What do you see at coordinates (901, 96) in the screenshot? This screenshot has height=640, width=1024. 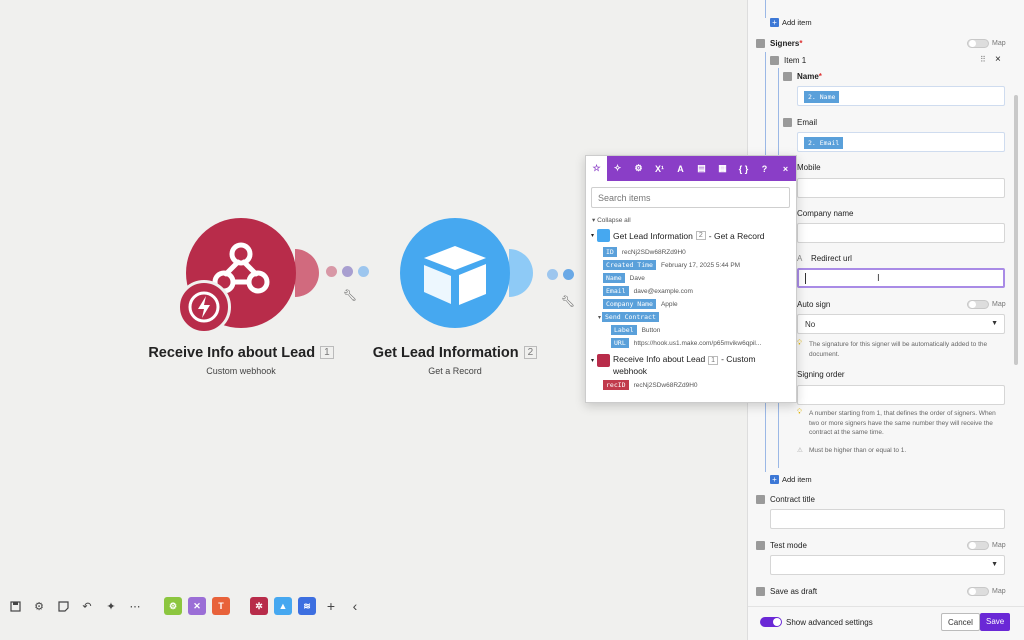 I see `name-field: 2. Name` at bounding box center [901, 96].